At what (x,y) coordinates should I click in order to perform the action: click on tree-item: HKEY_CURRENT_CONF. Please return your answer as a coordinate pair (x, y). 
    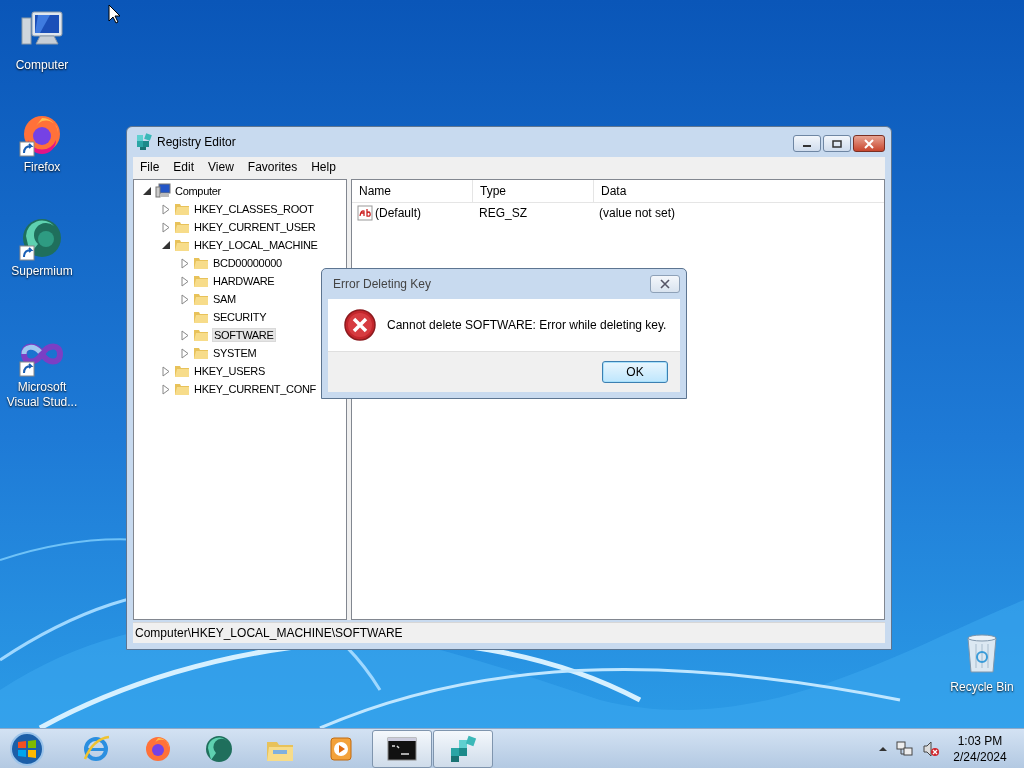
    Looking at the image, I should click on (255, 389).